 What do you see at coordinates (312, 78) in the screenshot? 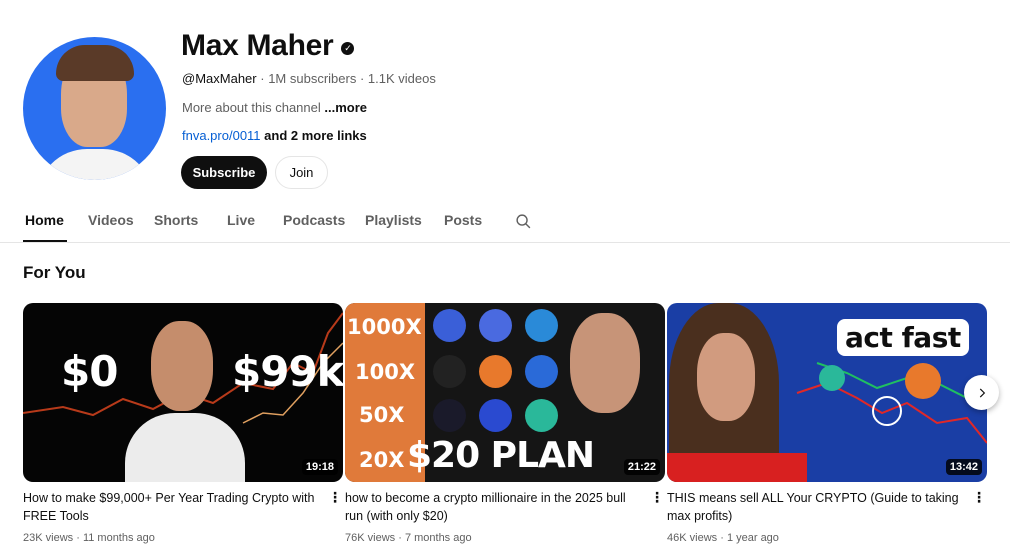
I see `subscriber-count: 1M subscribers` at bounding box center [312, 78].